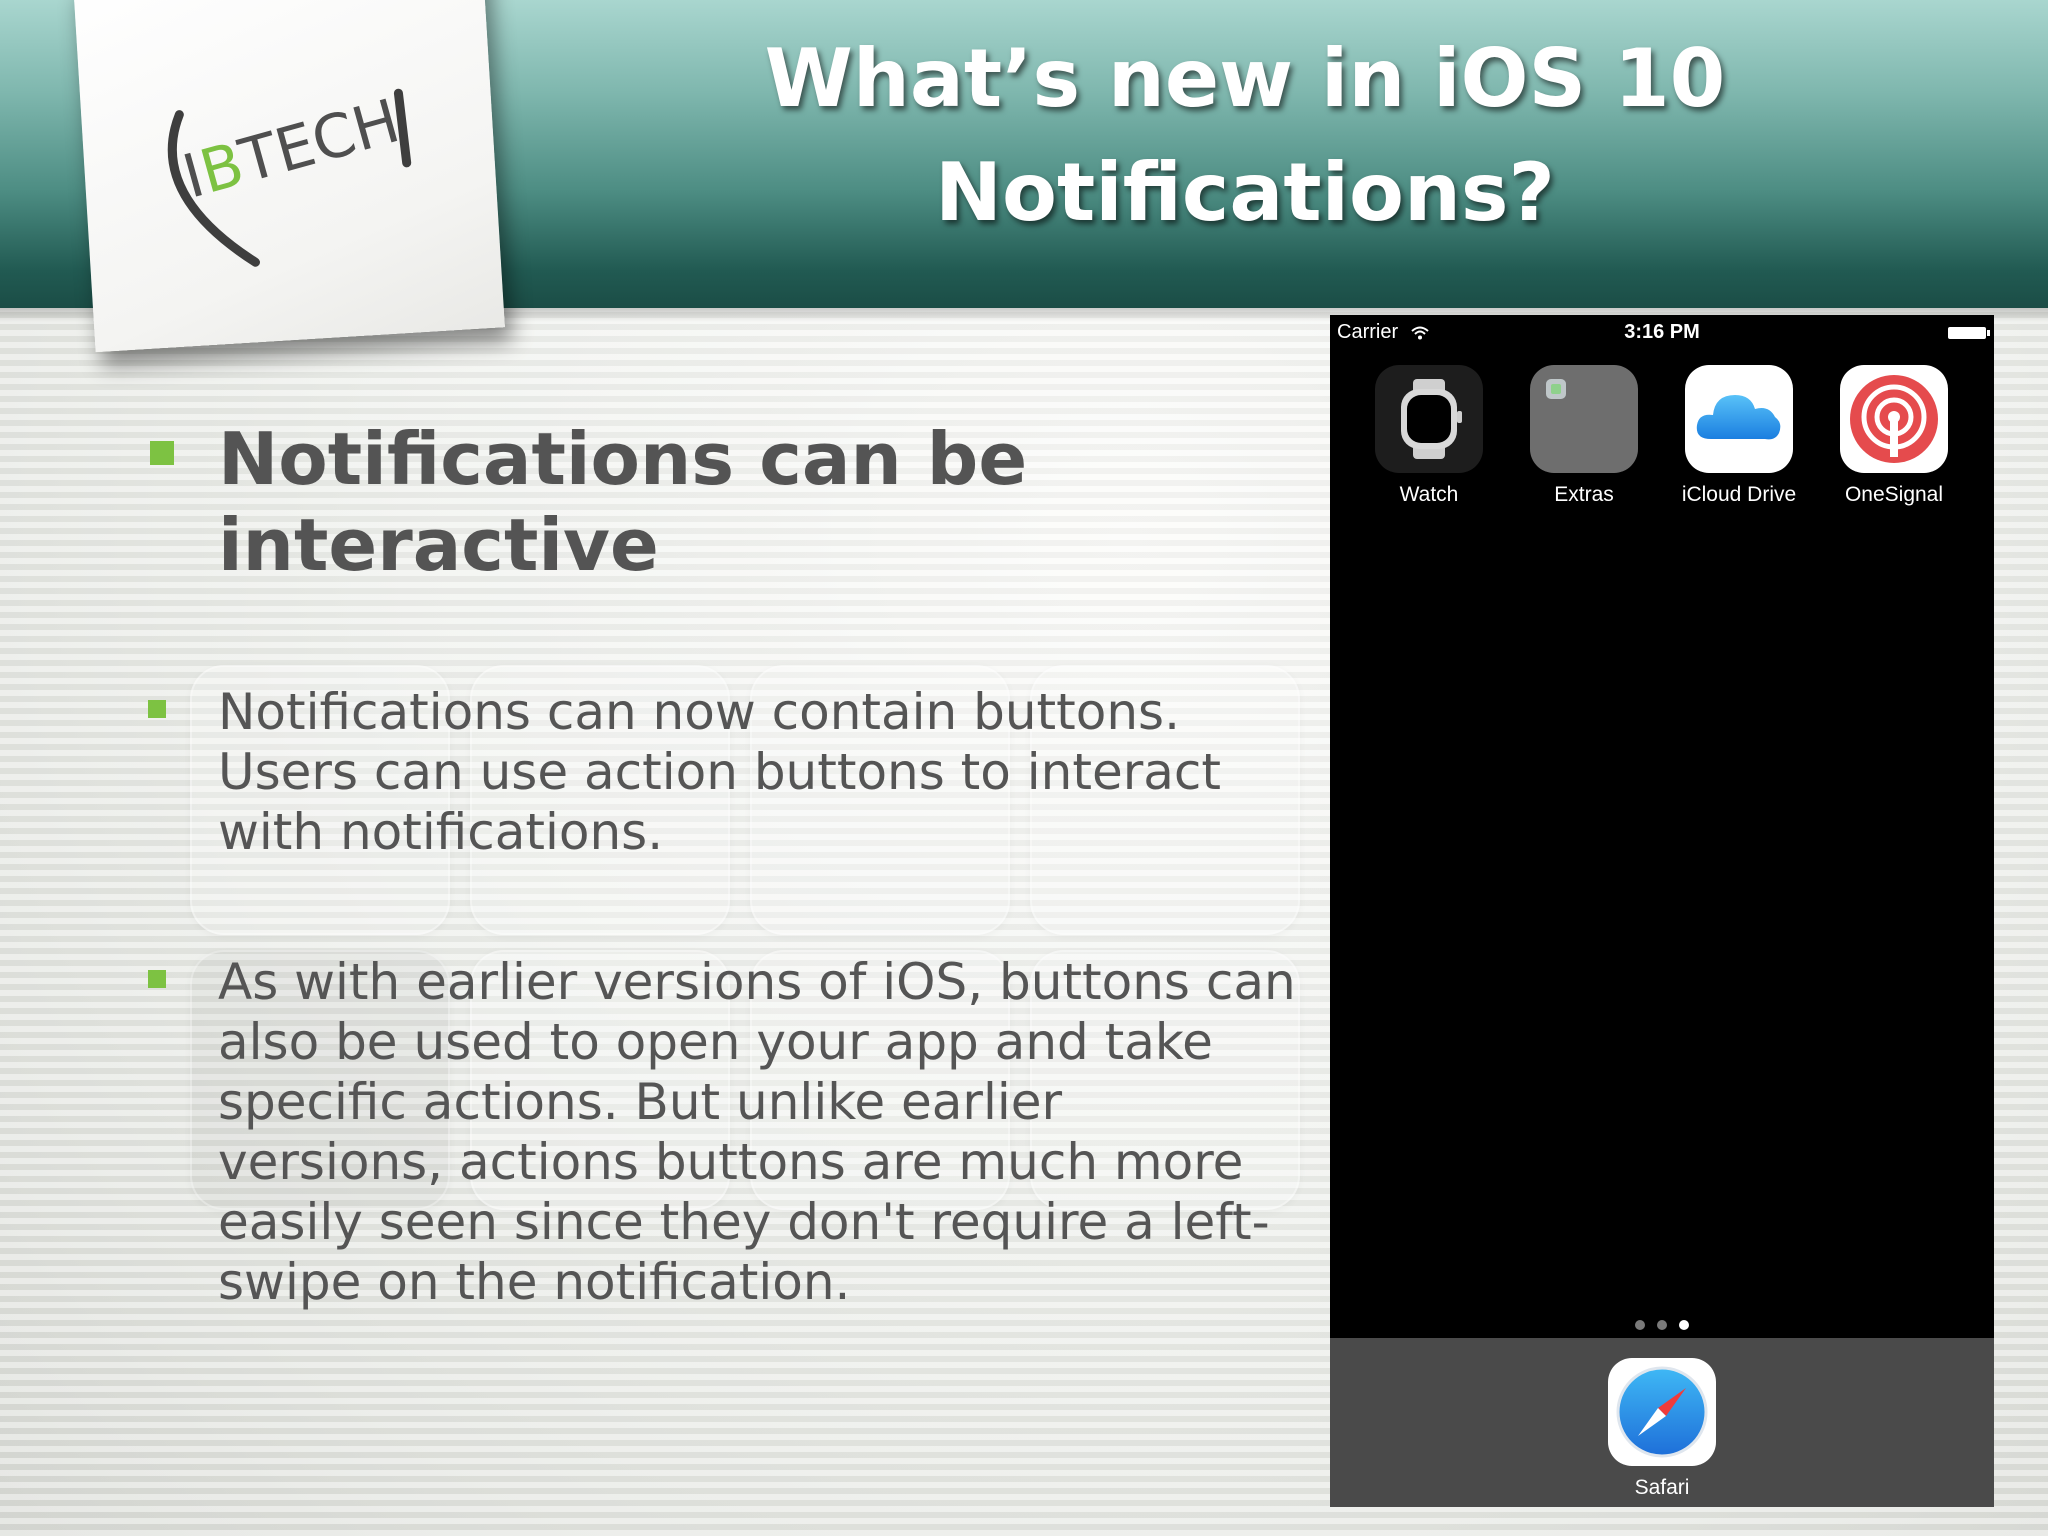 The height and width of the screenshot is (1536, 2048). I want to click on ibtech-logo: IBTECH, so click(289, 176).